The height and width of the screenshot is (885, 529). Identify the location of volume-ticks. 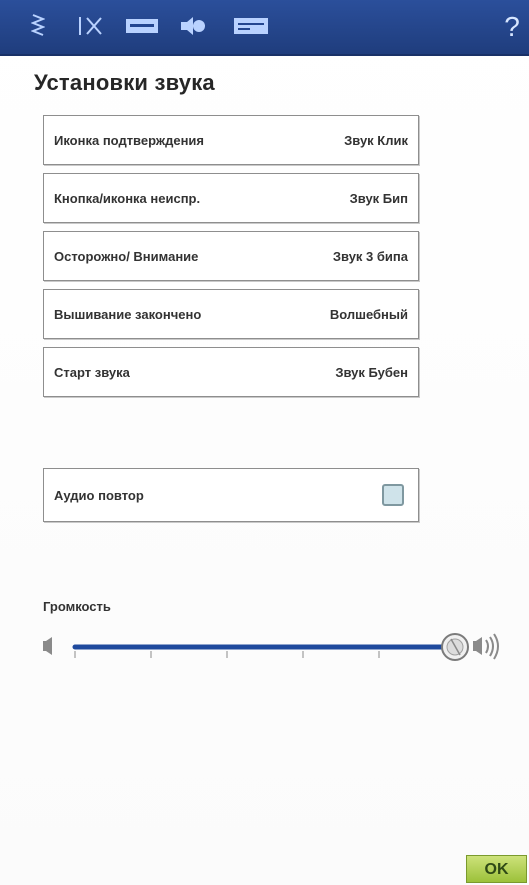
(227, 654).